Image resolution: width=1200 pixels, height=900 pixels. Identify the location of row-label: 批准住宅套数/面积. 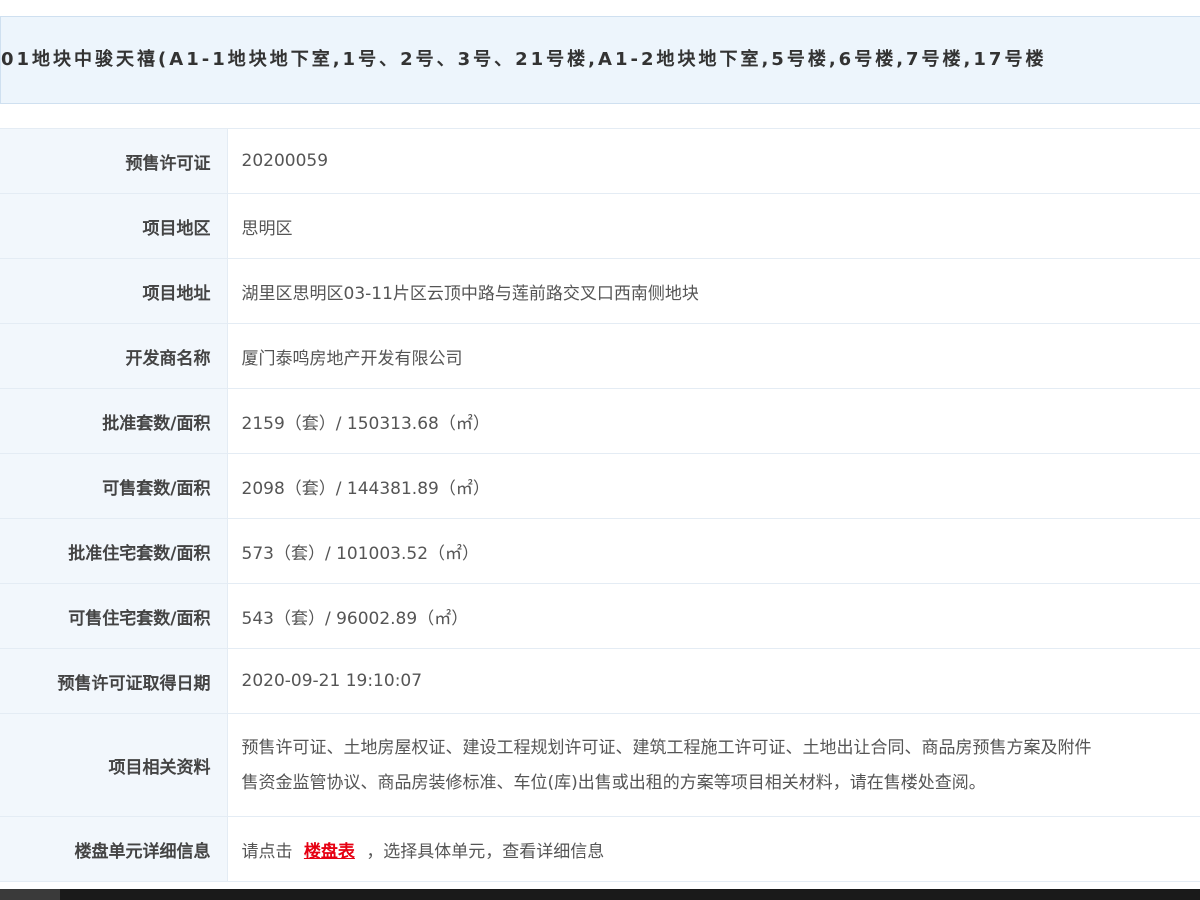
(114, 551).